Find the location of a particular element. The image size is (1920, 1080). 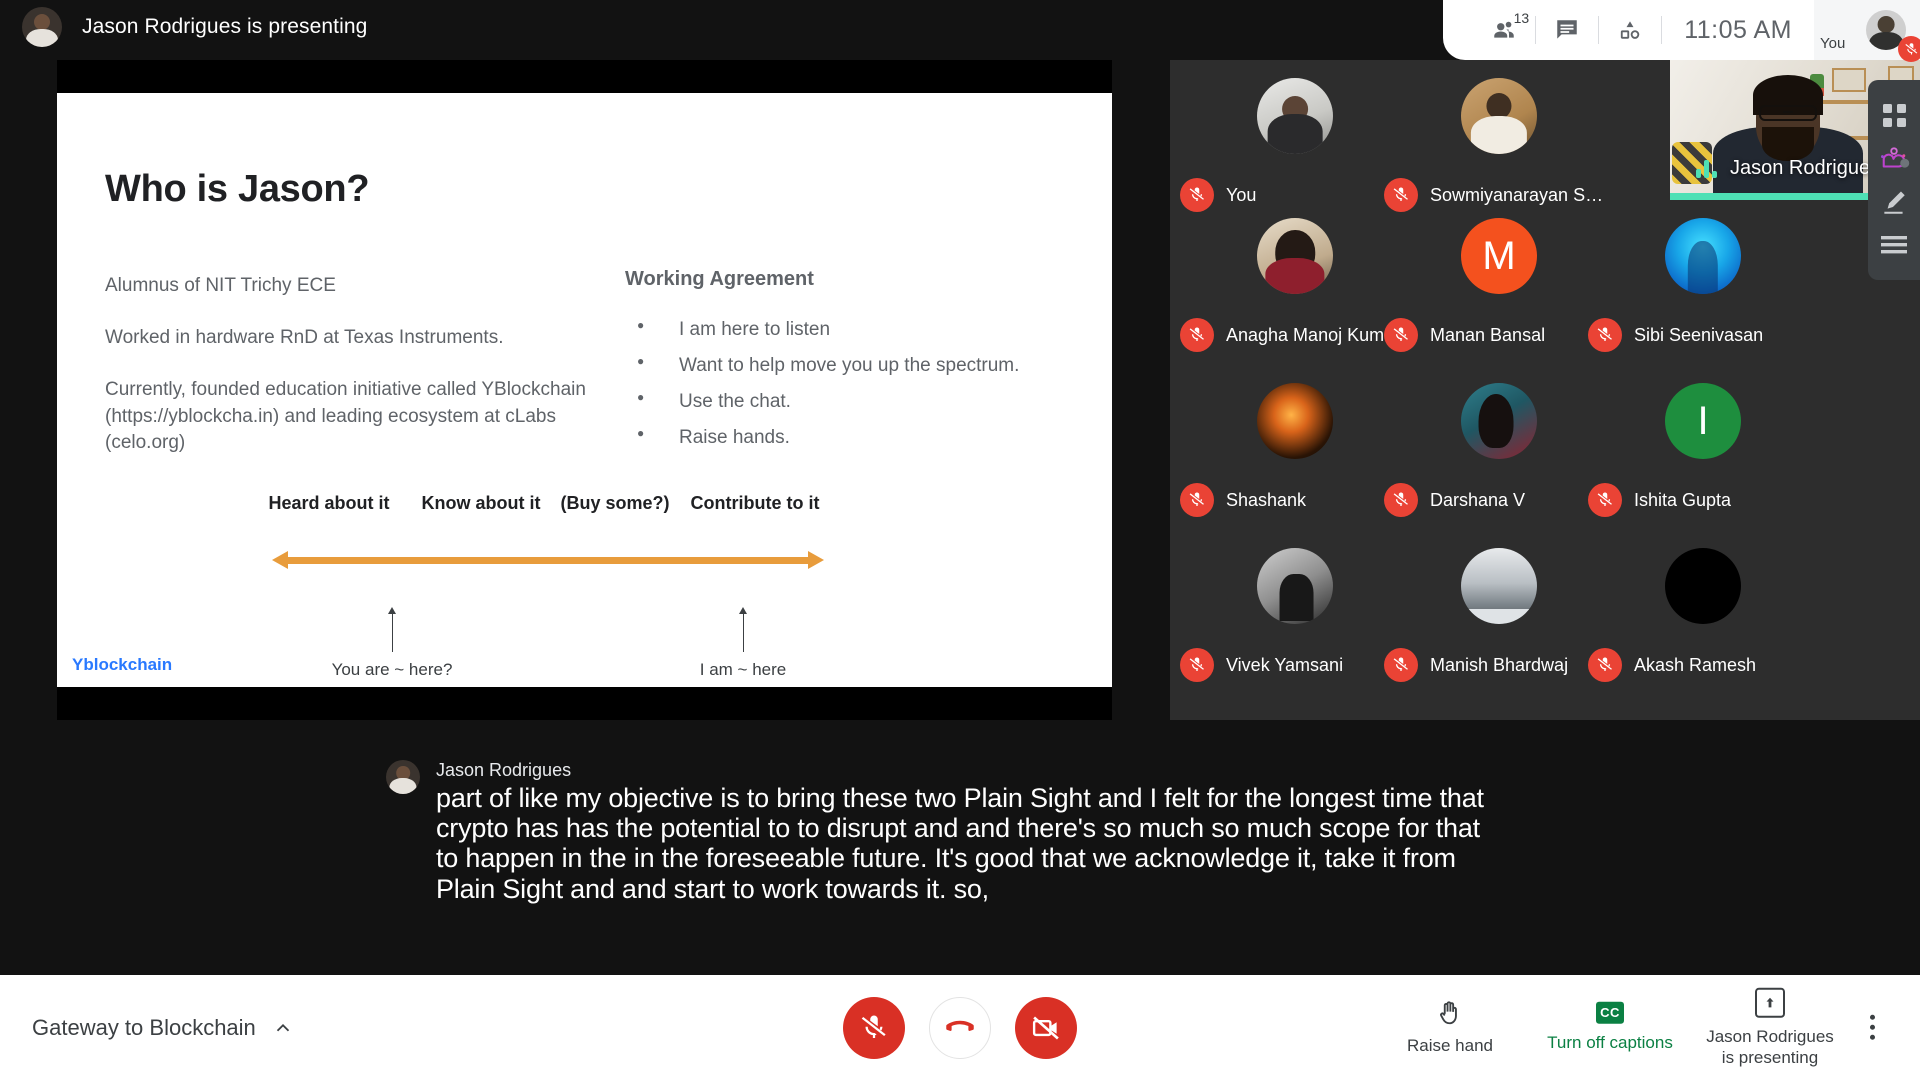

picture-frame-decor is located at coordinates (1849, 80).